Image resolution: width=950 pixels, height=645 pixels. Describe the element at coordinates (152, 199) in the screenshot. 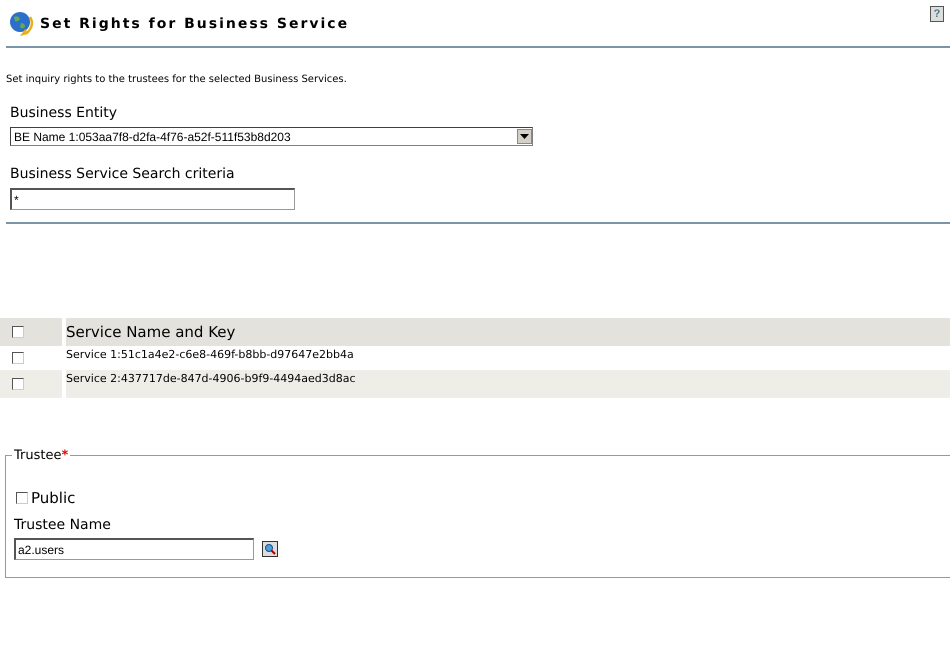

I see `search-field: *` at that location.